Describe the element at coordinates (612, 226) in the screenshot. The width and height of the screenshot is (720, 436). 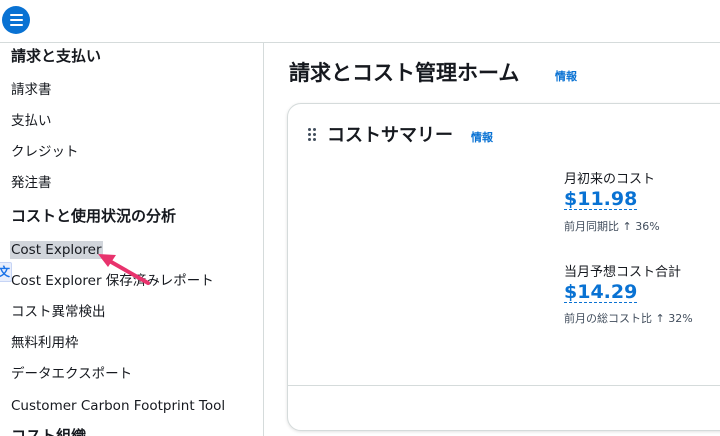
I see `month-to-date-comparison: 前月同期比 ↑ 36%` at that location.